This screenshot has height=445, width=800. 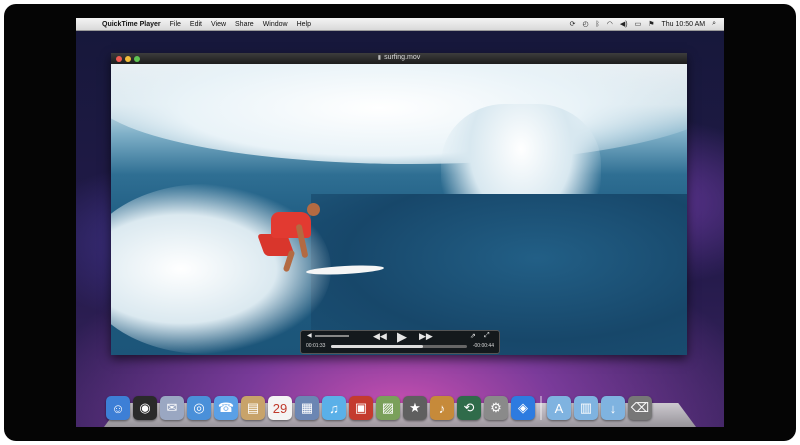 What do you see at coordinates (426, 336) in the screenshot?
I see `fast-forward-button: ▶▶` at bounding box center [426, 336].